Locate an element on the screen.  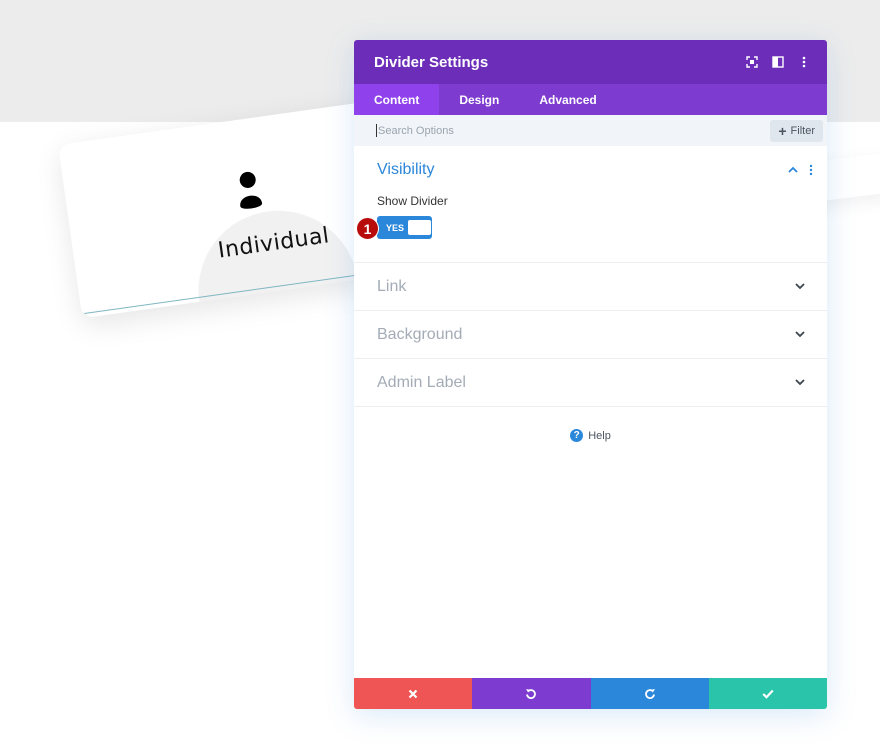
panel-header: Divider Settings is located at coordinates (590, 62).